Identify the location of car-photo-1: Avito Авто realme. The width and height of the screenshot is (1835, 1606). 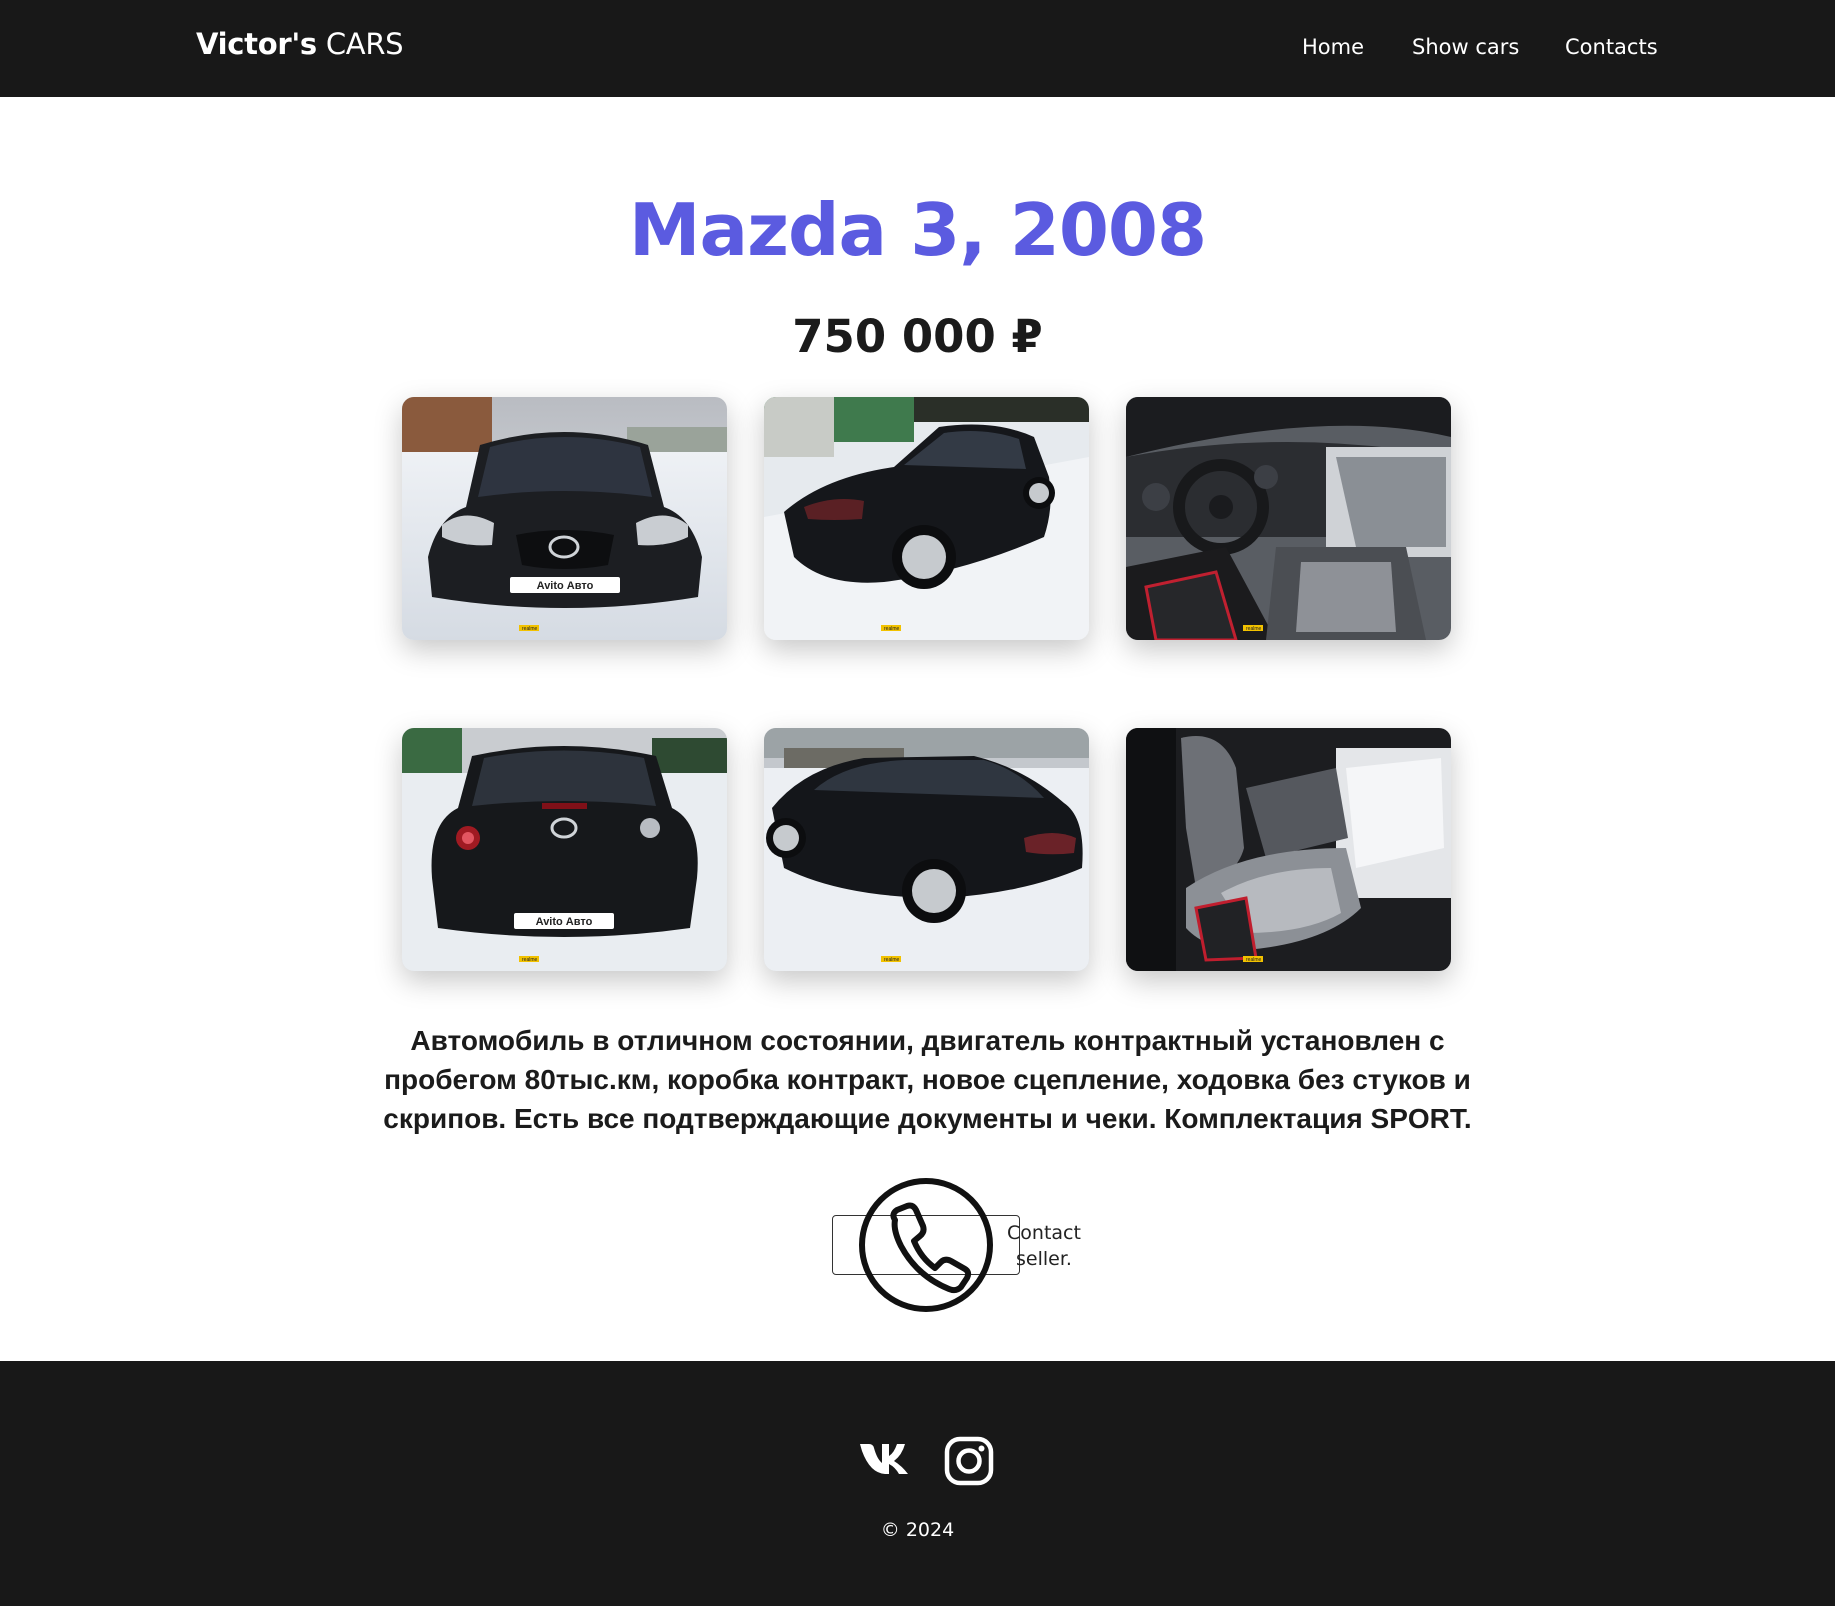
(564, 518).